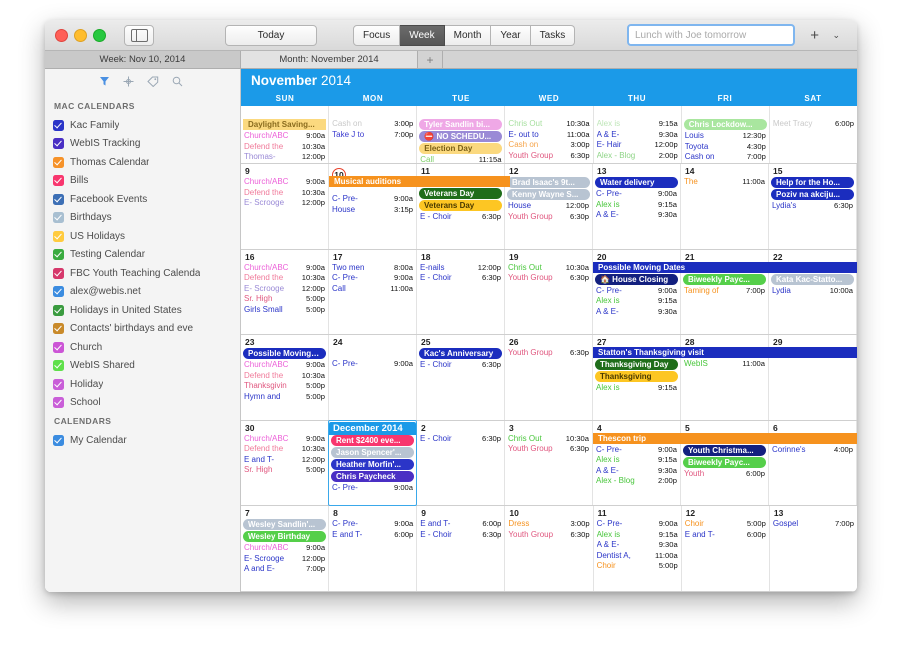 The height and width of the screenshot is (660, 900). What do you see at coordinates (725, 535) in the screenshot?
I see `timed-event: E and T- 6:00p` at bounding box center [725, 535].